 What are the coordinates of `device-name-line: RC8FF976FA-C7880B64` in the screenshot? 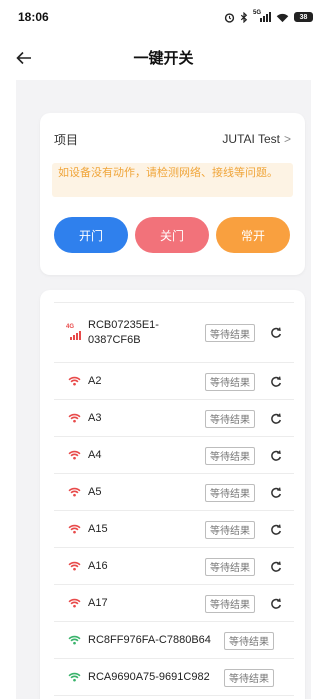 It's located at (149, 639).